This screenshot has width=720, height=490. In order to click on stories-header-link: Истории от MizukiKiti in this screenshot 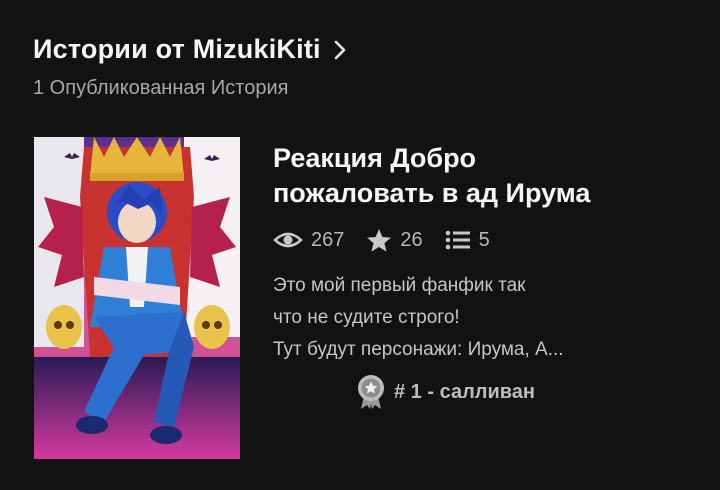, I will do `click(191, 49)`.